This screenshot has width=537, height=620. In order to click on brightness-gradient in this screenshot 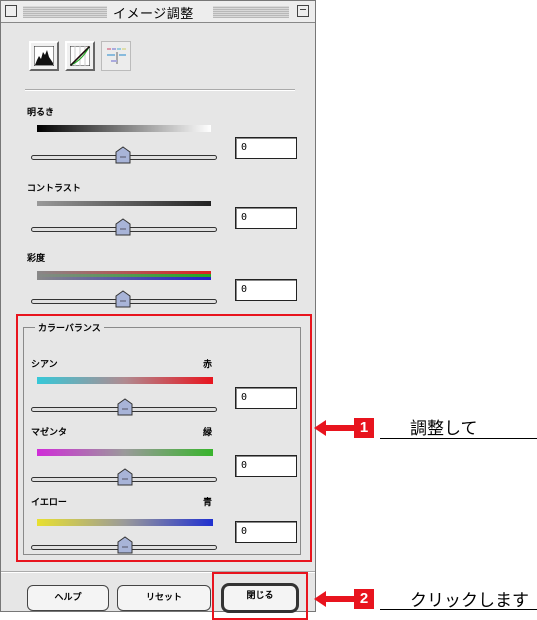, I will do `click(124, 128)`.